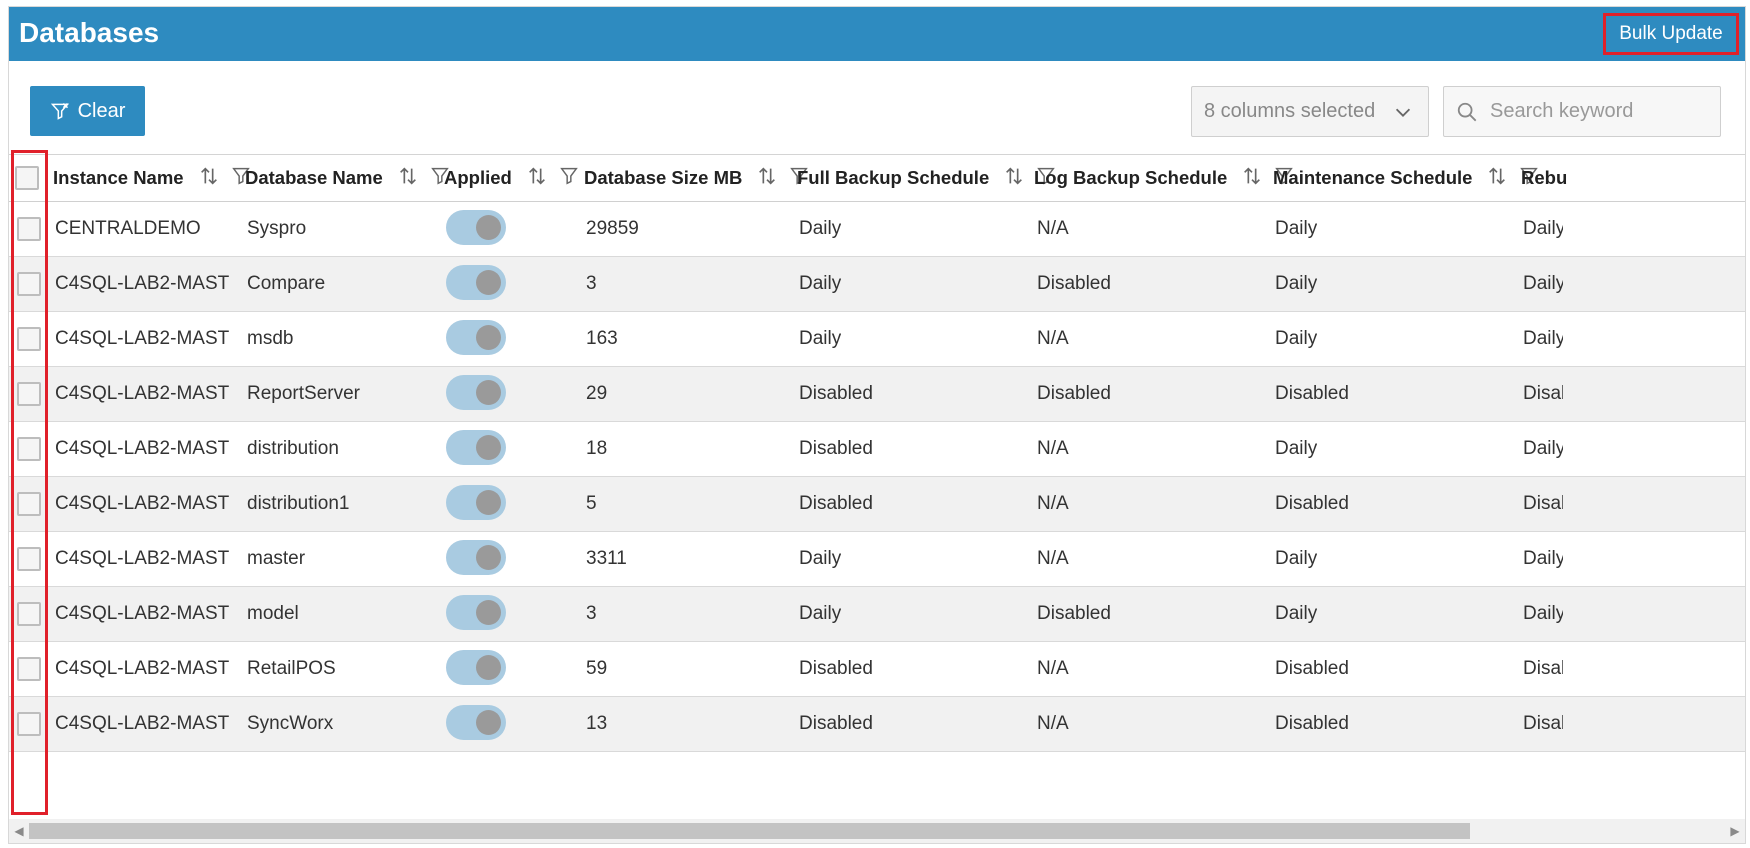 The height and width of the screenshot is (848, 1750). Describe the element at coordinates (612, 228) in the screenshot. I see `database-size-mb-cell: 29859` at that location.